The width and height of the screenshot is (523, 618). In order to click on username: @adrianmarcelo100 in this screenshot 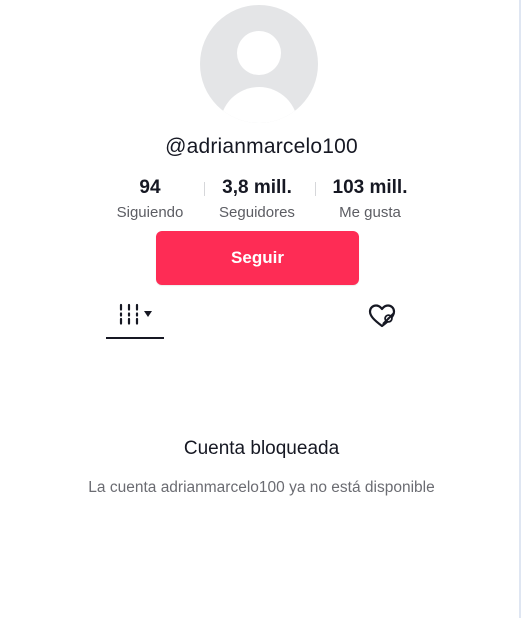, I will do `click(261, 146)`.